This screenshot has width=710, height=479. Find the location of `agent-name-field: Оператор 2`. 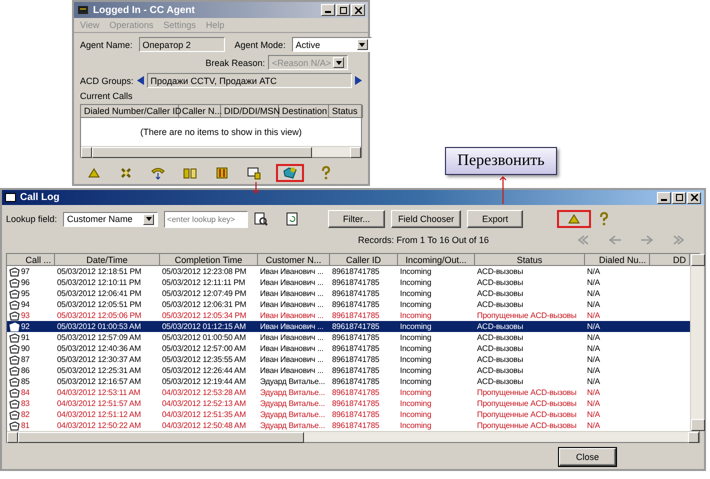

agent-name-field: Оператор 2 is located at coordinates (181, 44).